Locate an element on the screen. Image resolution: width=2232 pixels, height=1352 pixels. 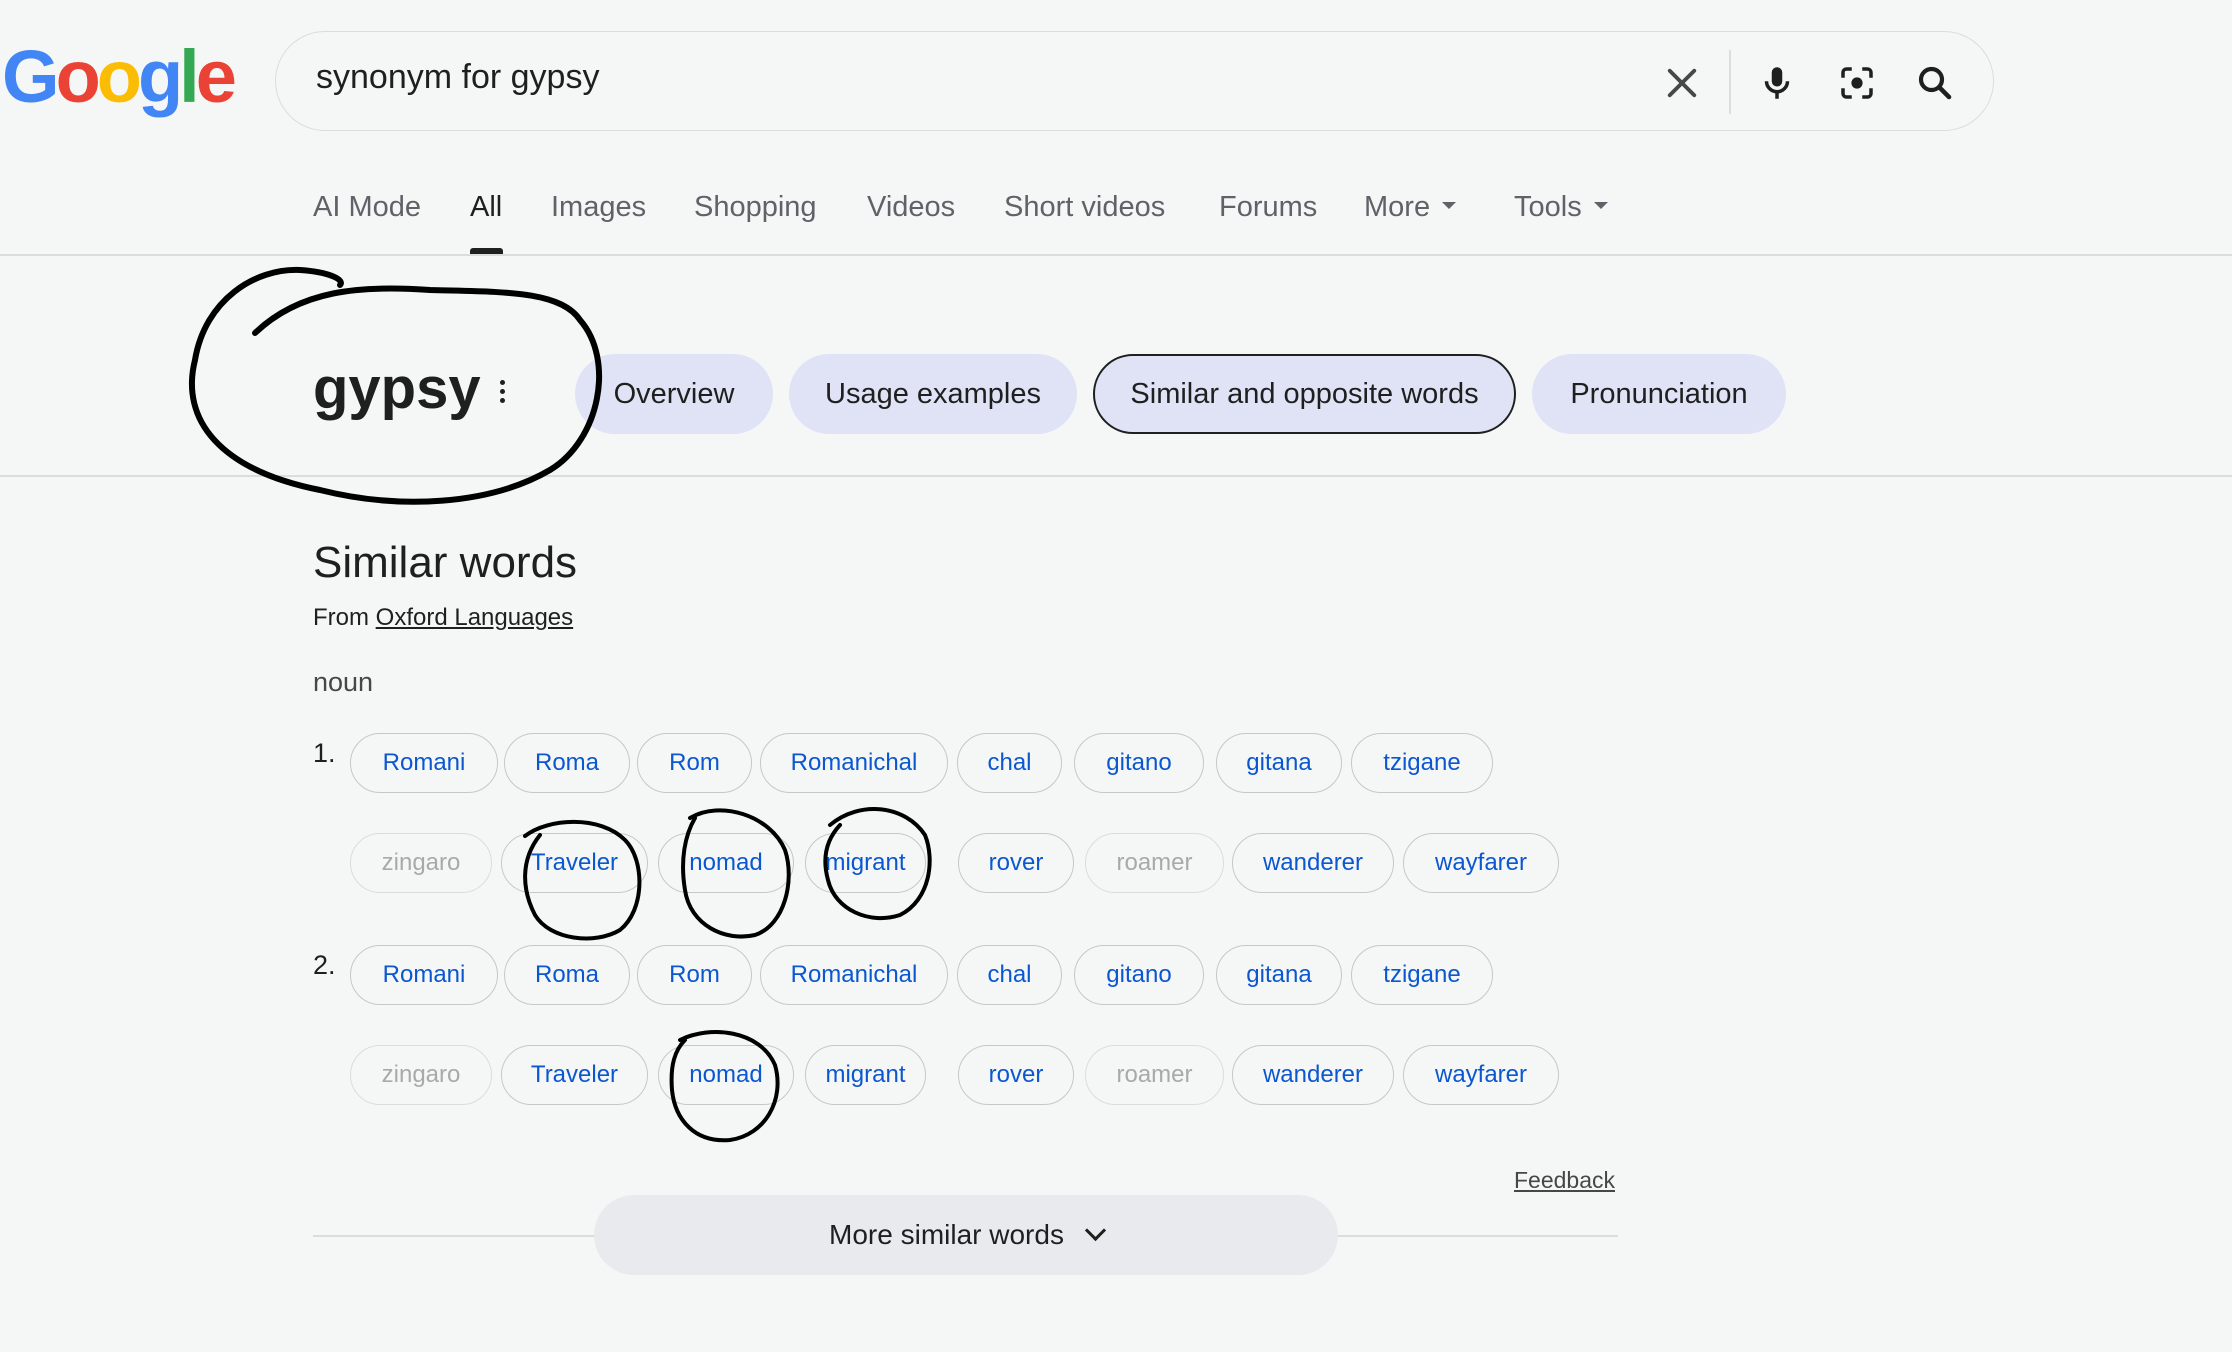
tab-all: All is located at coordinates (486, 207).